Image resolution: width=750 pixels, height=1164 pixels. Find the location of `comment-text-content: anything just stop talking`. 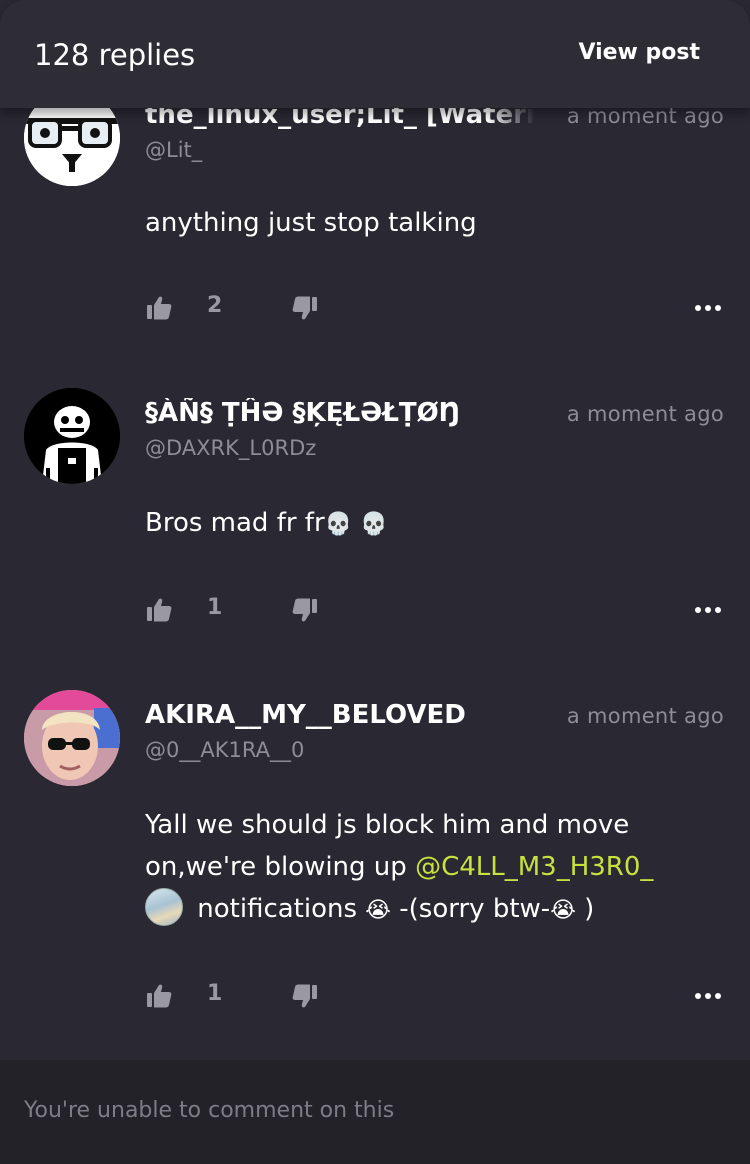

comment-text-content: anything just stop talking is located at coordinates (311, 223).